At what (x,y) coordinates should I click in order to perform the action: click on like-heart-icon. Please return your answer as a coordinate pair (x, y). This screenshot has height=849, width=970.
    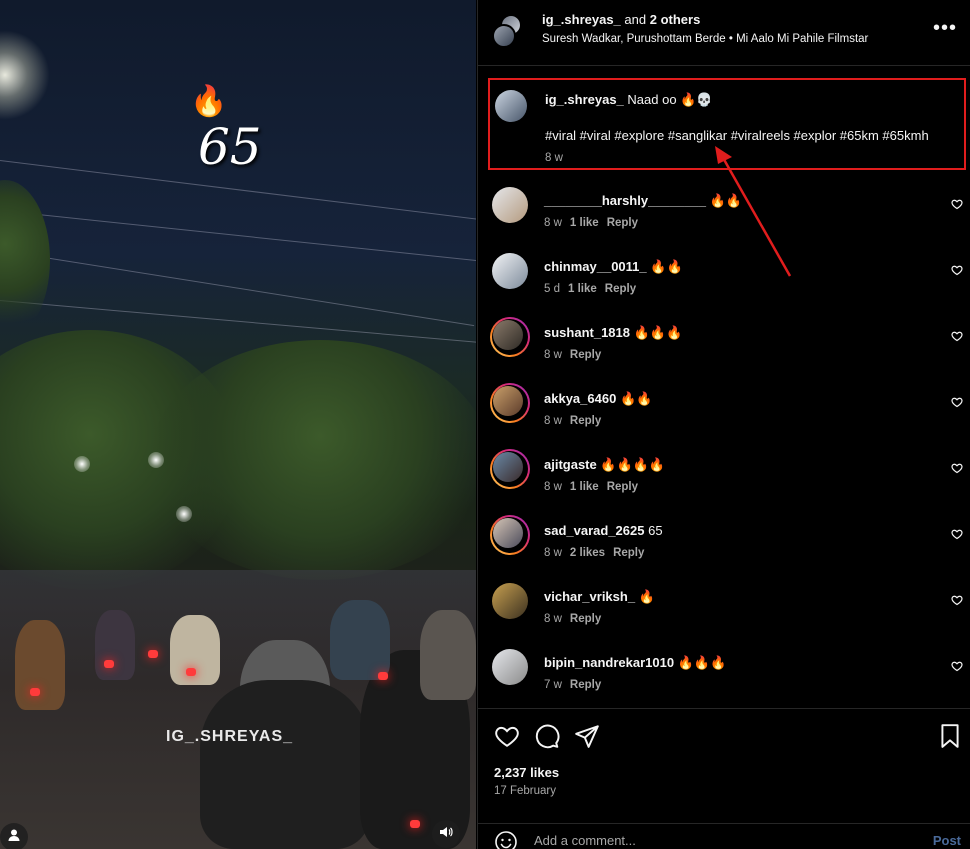
    Looking at the image, I should click on (507, 736).